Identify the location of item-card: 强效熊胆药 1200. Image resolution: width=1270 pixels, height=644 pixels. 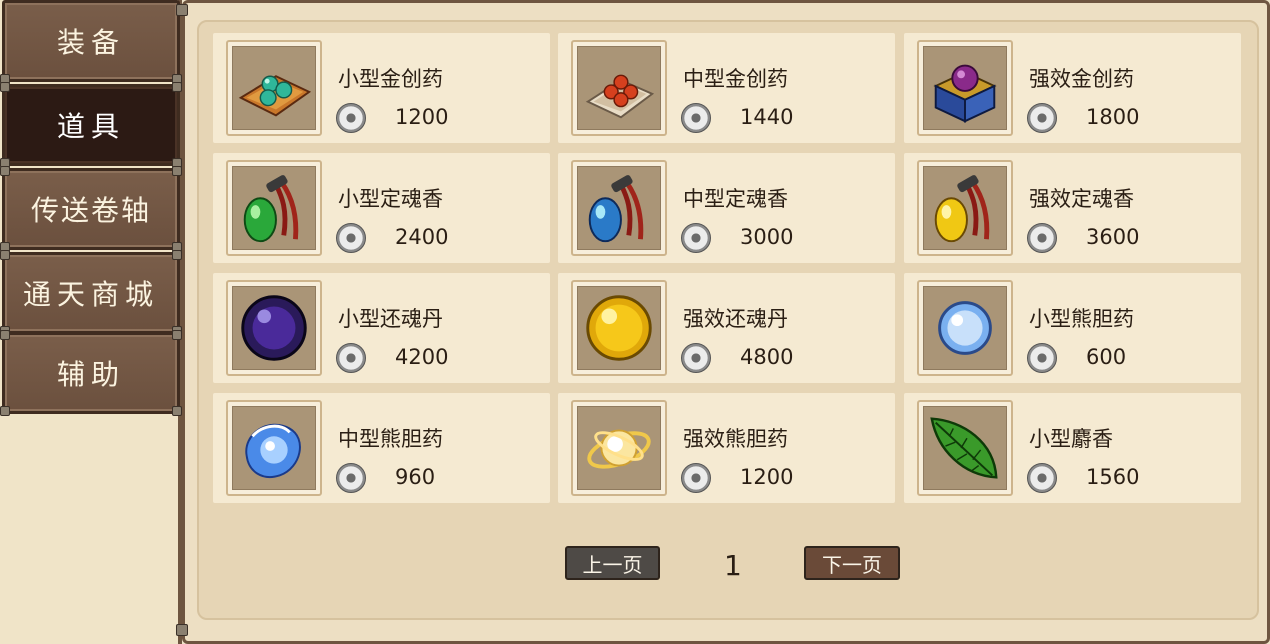
(726, 448).